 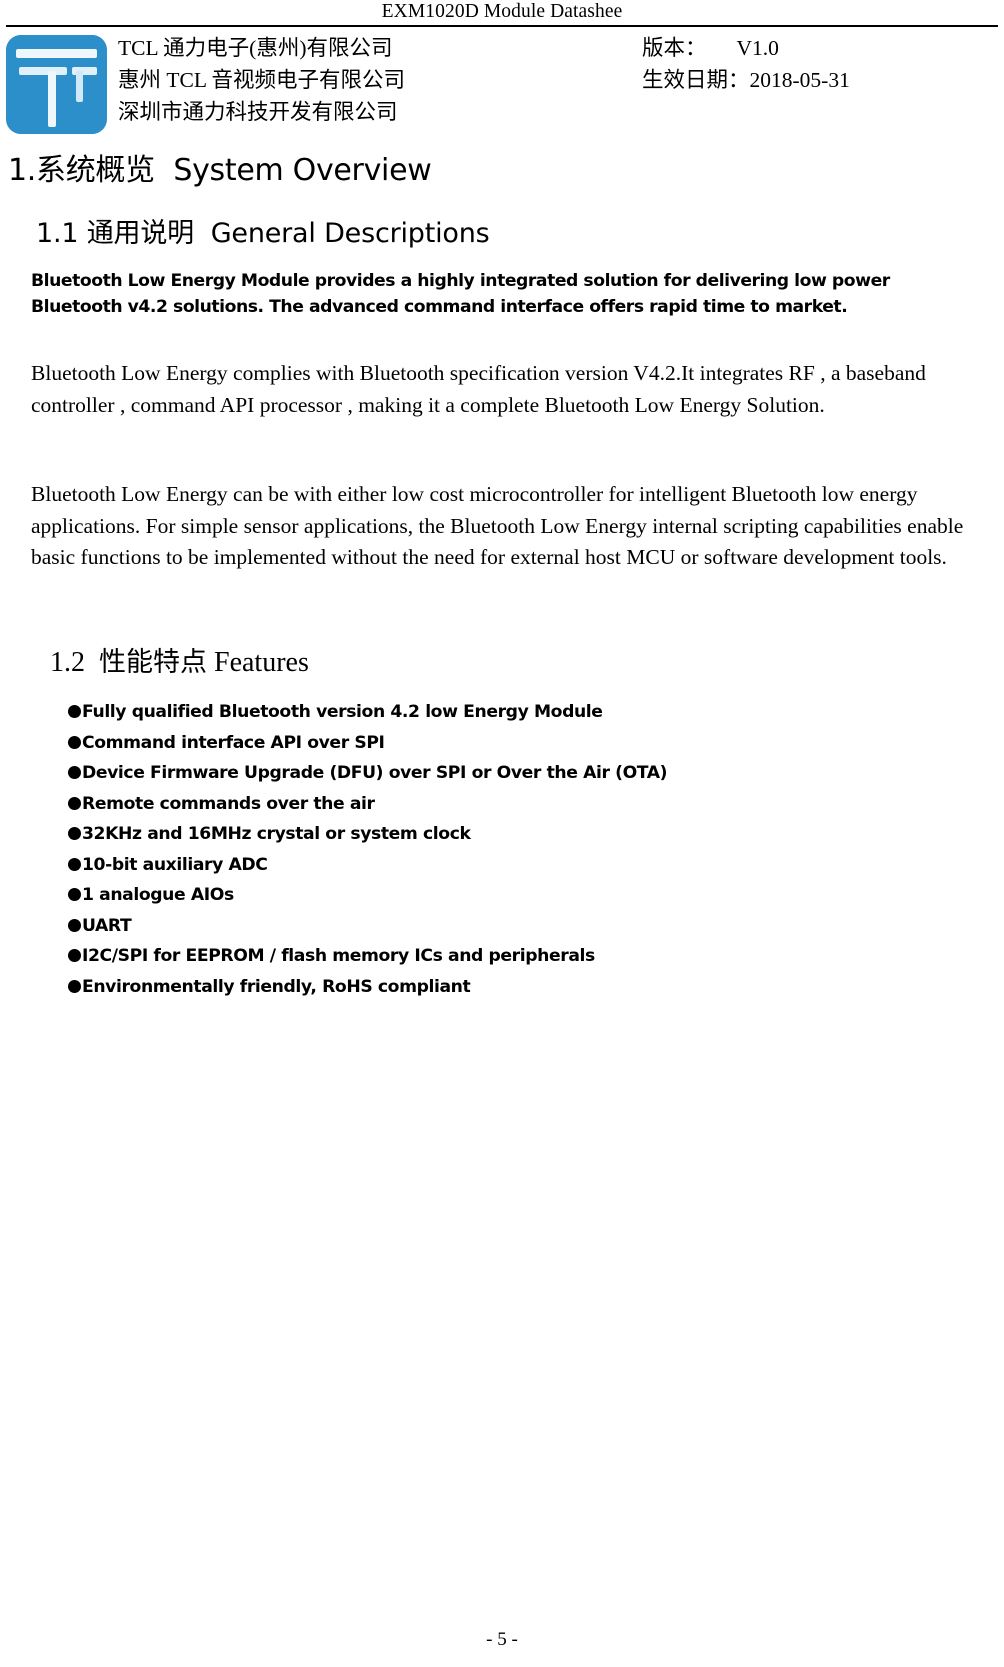 I want to click on version-value: V1.0, so click(x=757, y=48).